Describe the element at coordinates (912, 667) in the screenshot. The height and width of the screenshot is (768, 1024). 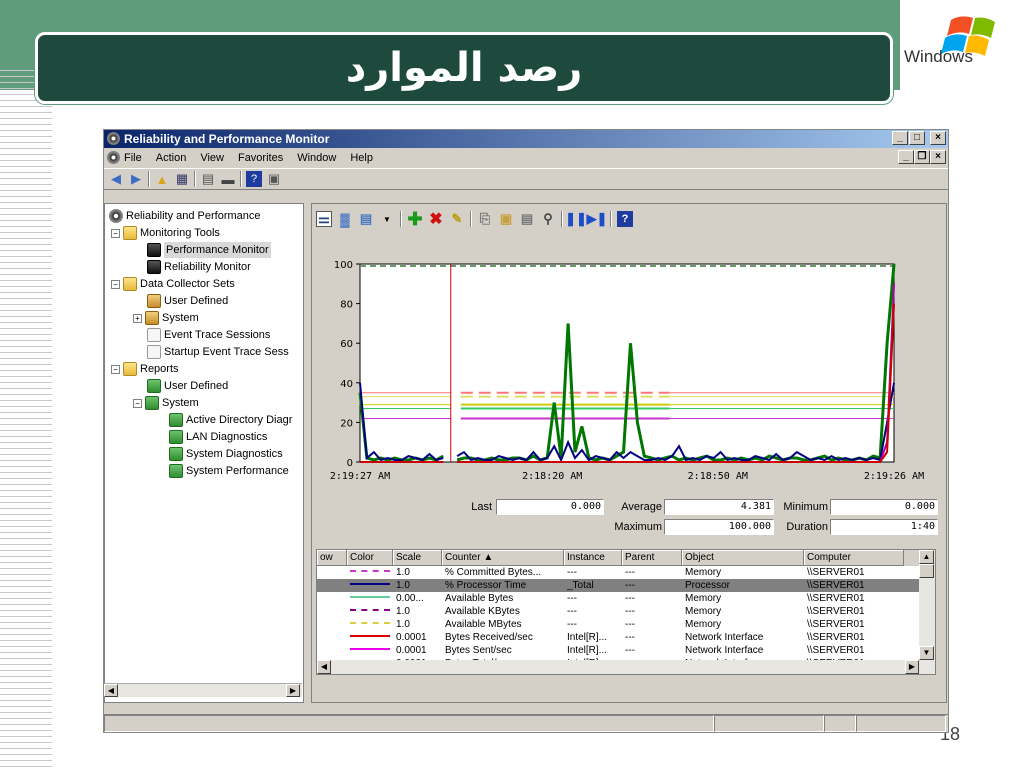
I see `counter-scroll-right-button: ▶` at that location.